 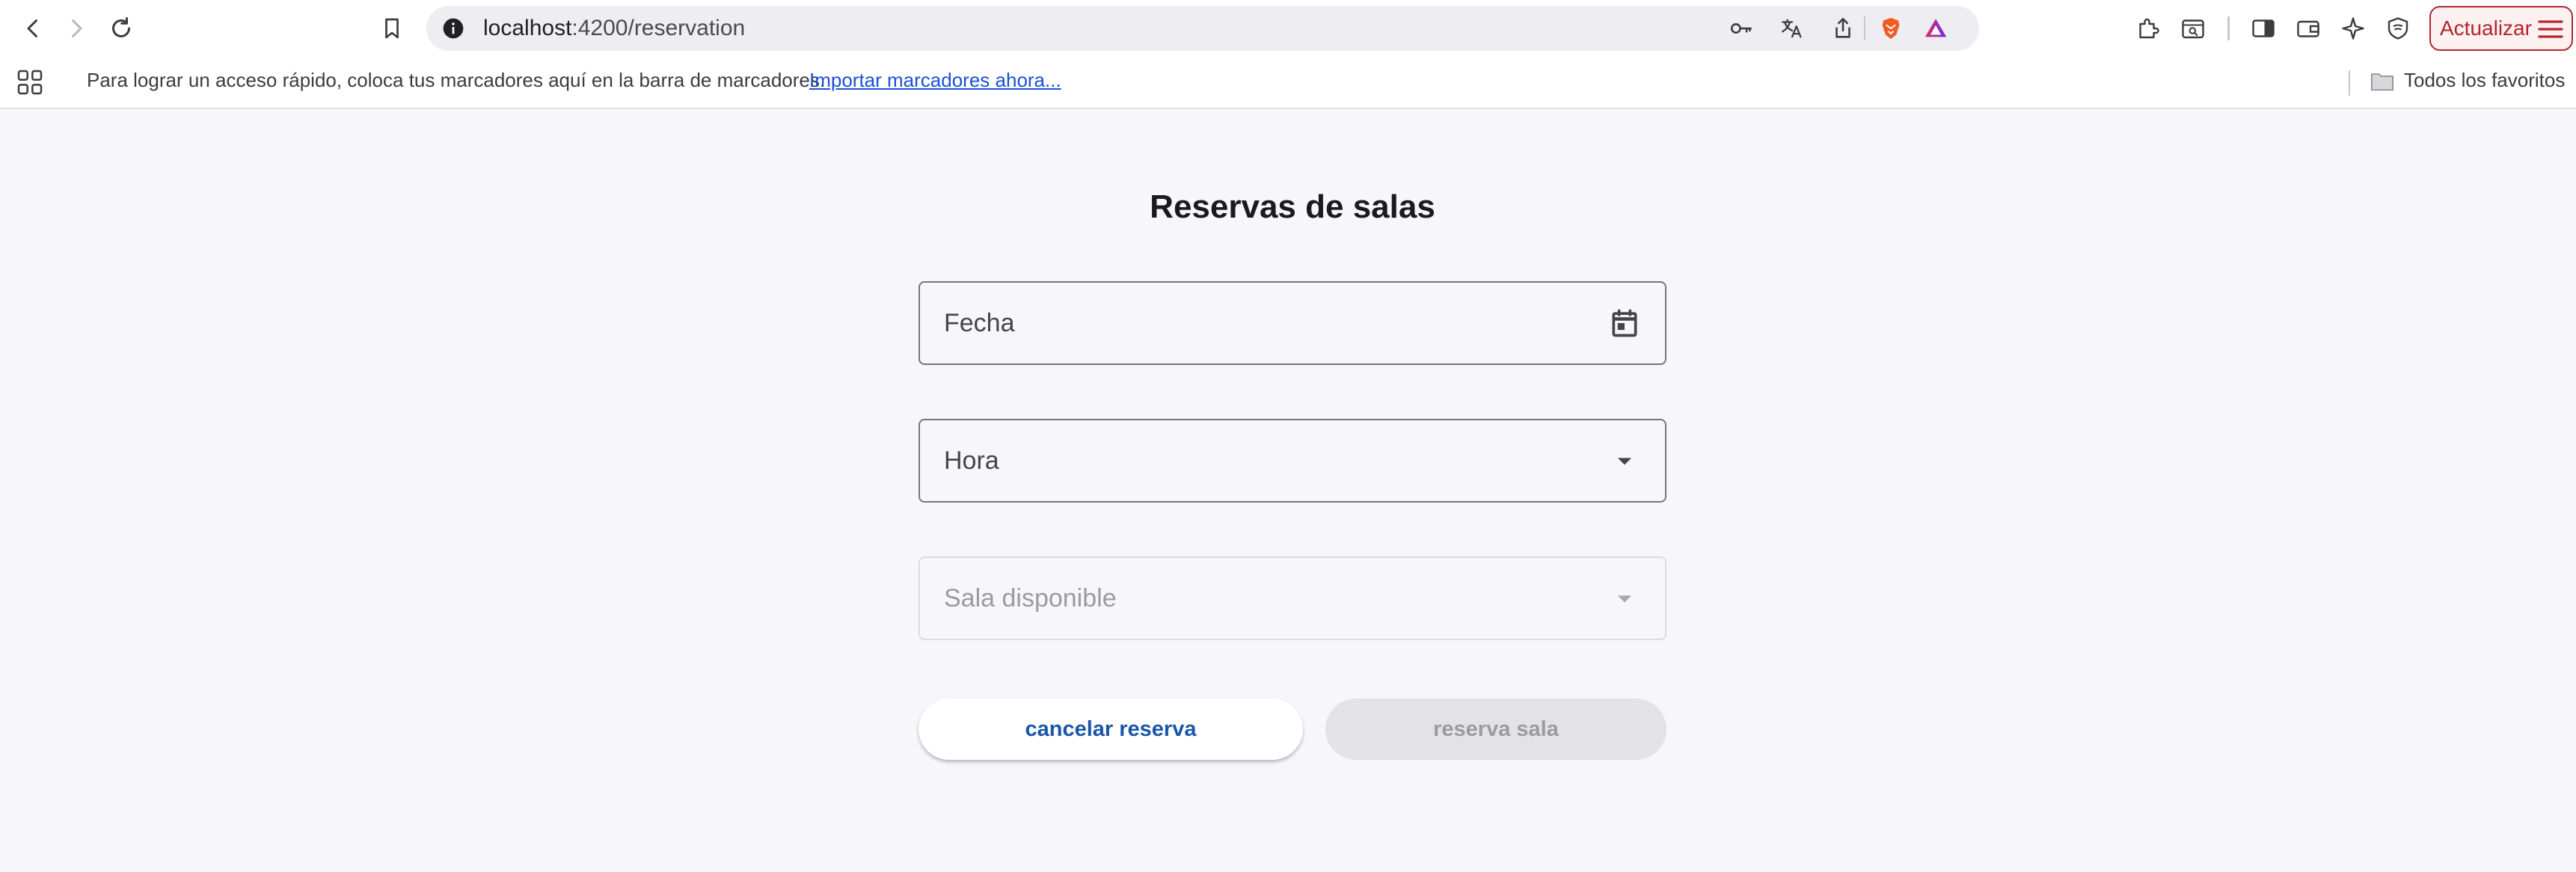 I want to click on wallet-button, so click(x=2308, y=28).